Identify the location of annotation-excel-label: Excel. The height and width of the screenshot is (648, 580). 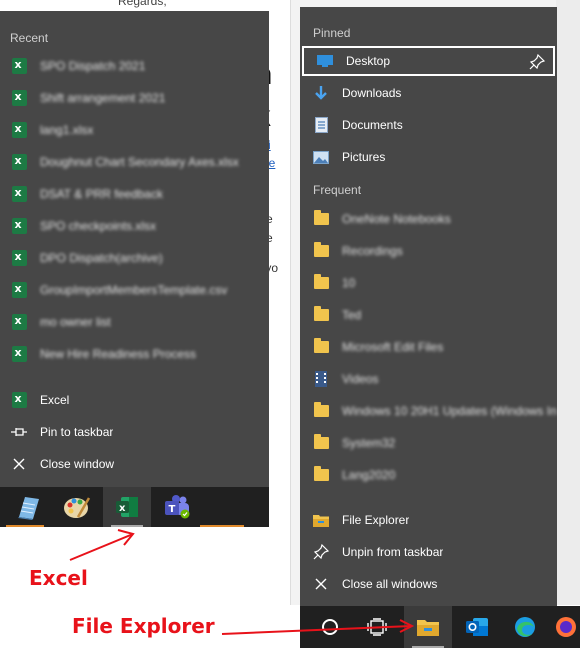
(58, 578).